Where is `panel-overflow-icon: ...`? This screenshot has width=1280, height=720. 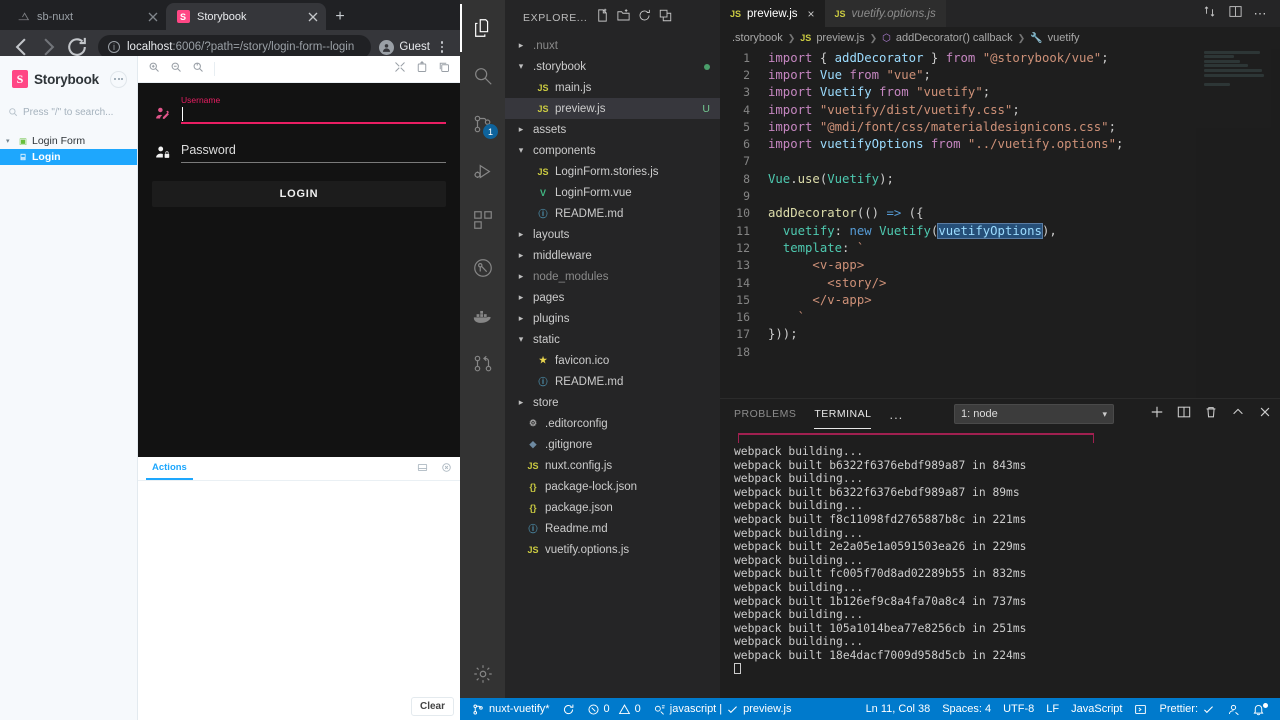
panel-overflow-icon: ... is located at coordinates (896, 414).